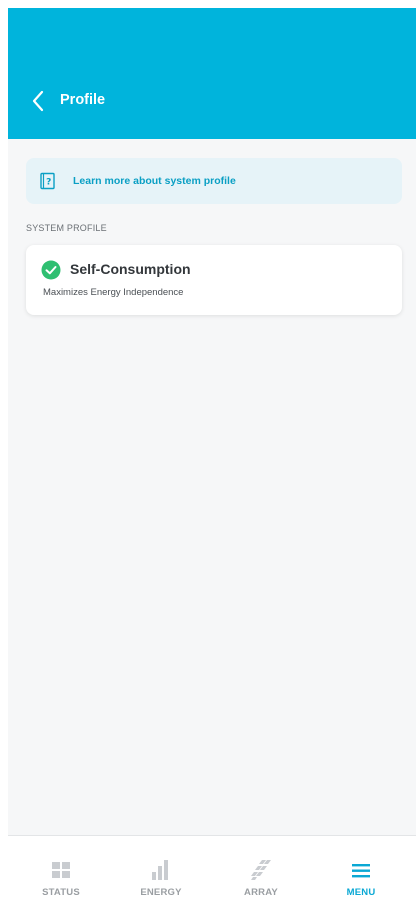 The width and height of the screenshot is (416, 902). I want to click on header-bar, so click(212, 73).